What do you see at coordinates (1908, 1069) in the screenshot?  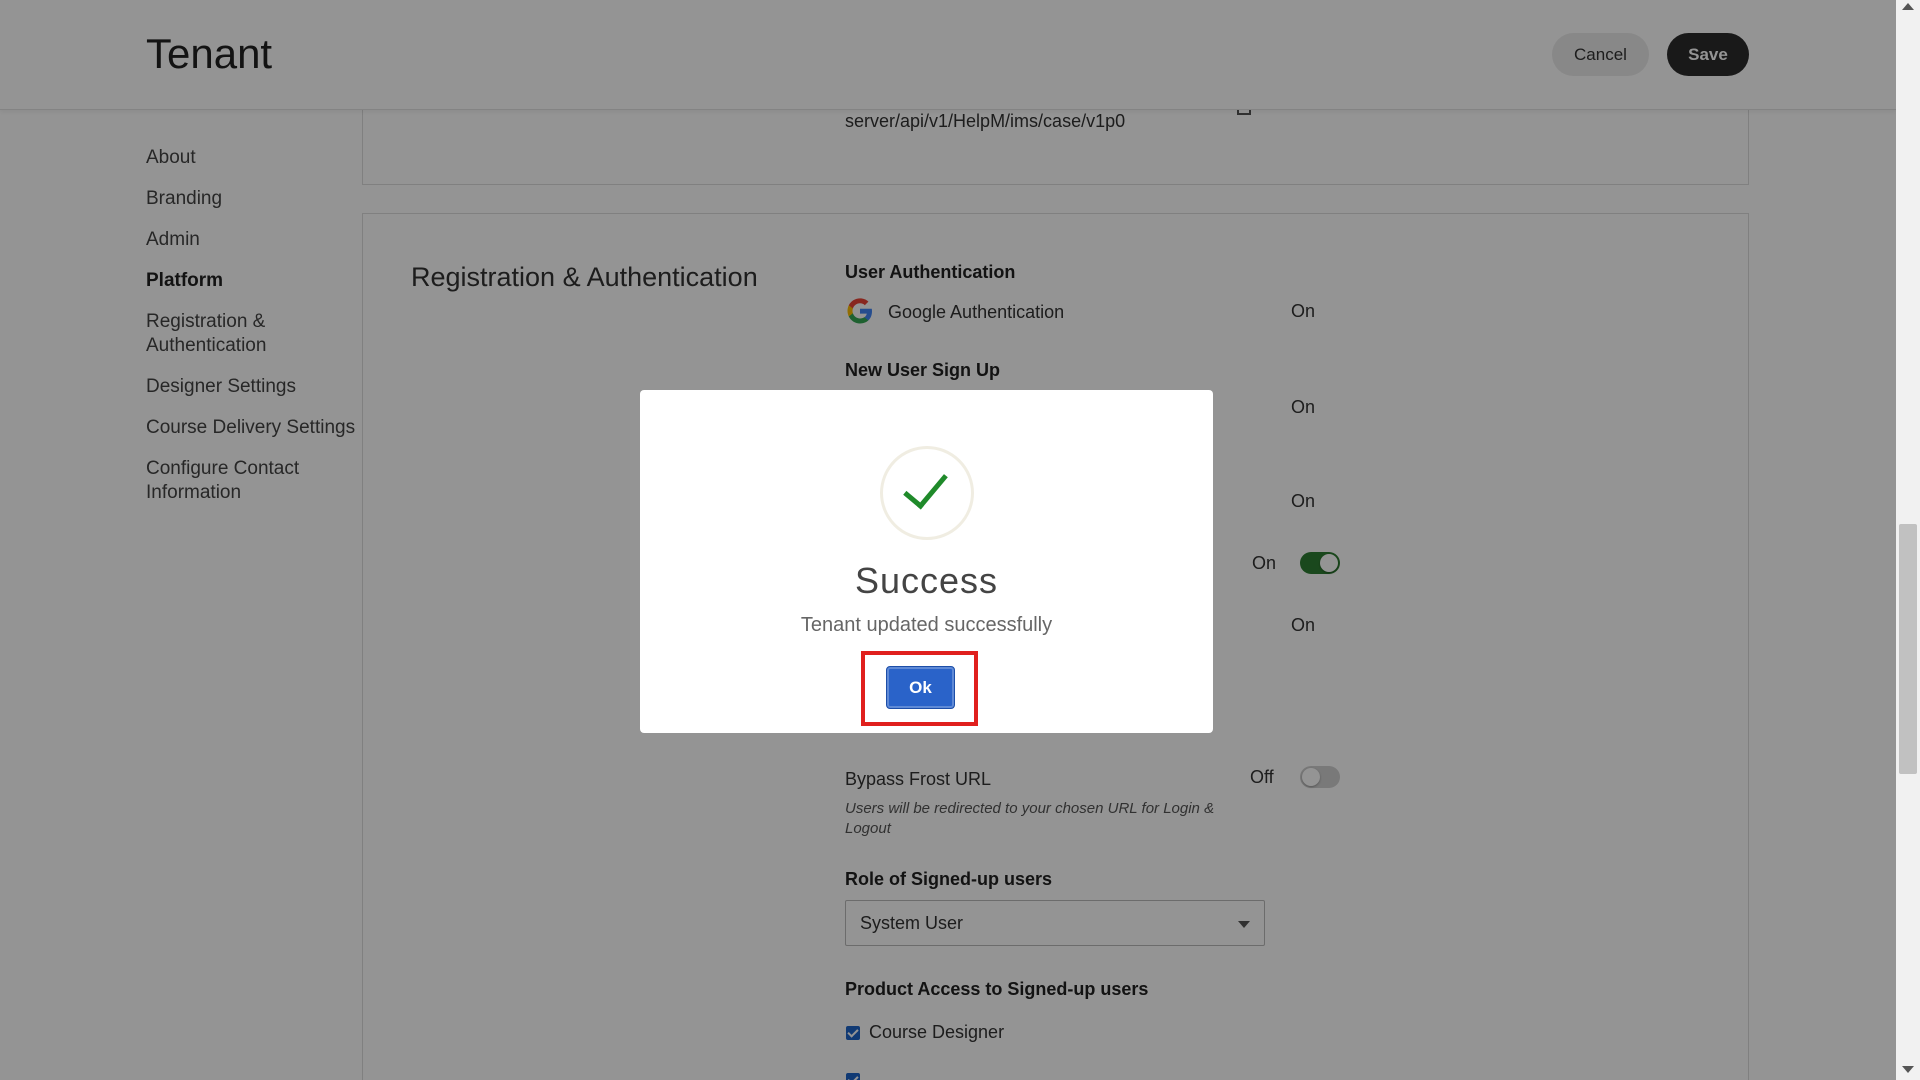 I see `scroll-down-icon` at bounding box center [1908, 1069].